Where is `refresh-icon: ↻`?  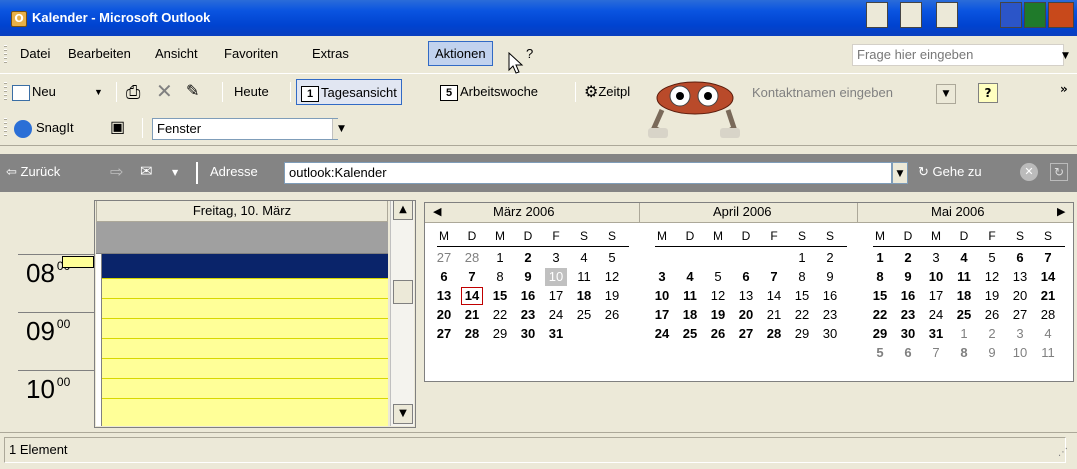 refresh-icon: ↻ is located at coordinates (1059, 172).